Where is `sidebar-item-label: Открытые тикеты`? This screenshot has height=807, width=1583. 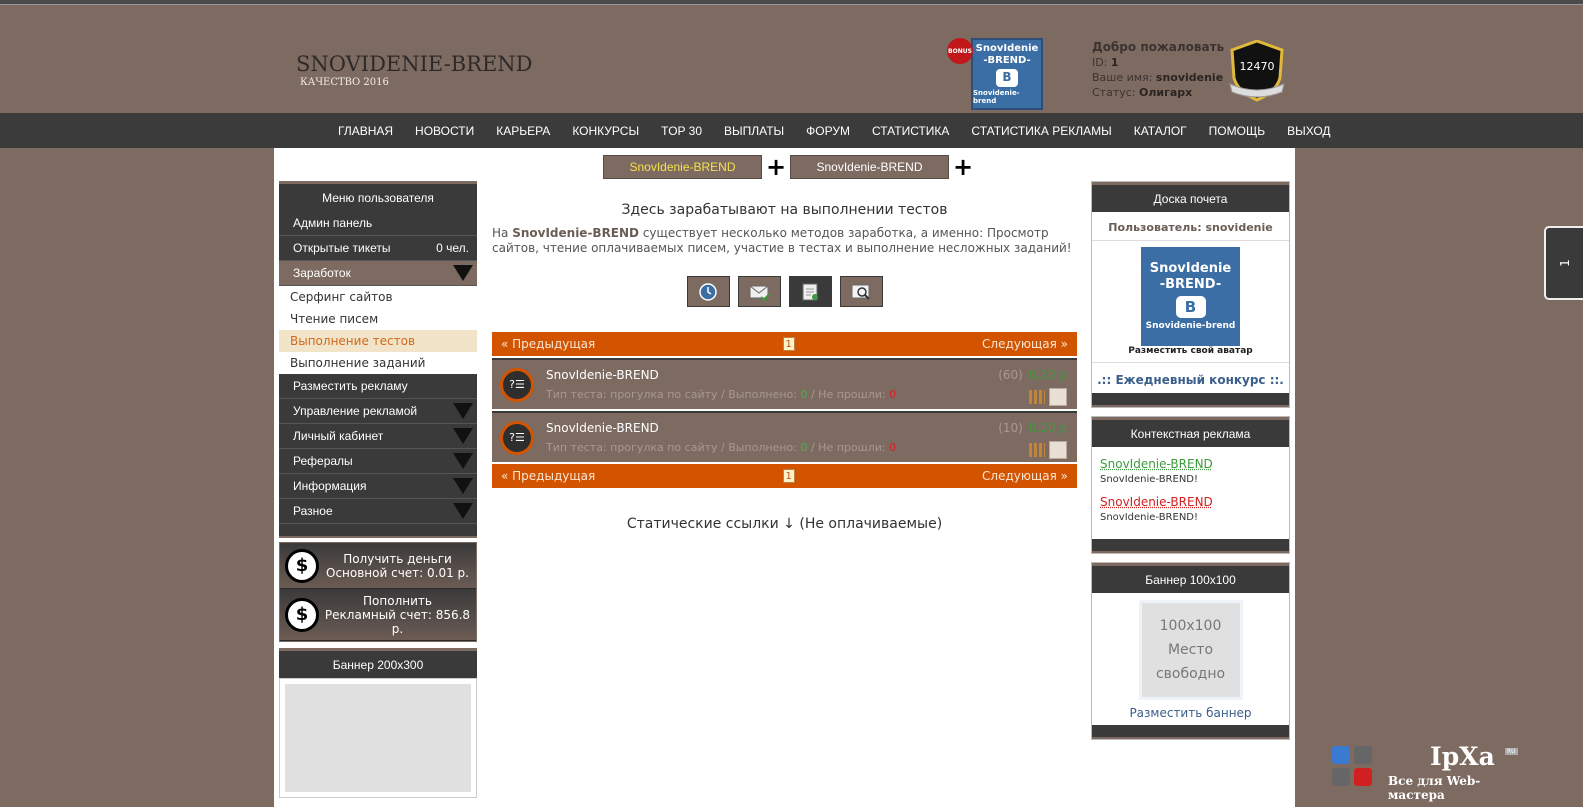 sidebar-item-label: Открытые тикеты is located at coordinates (342, 248).